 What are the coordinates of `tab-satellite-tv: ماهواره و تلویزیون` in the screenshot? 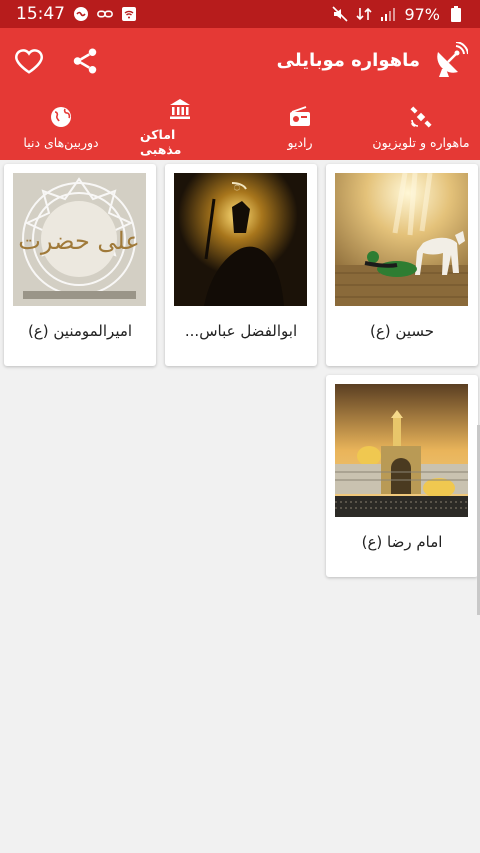 It's located at (421, 127).